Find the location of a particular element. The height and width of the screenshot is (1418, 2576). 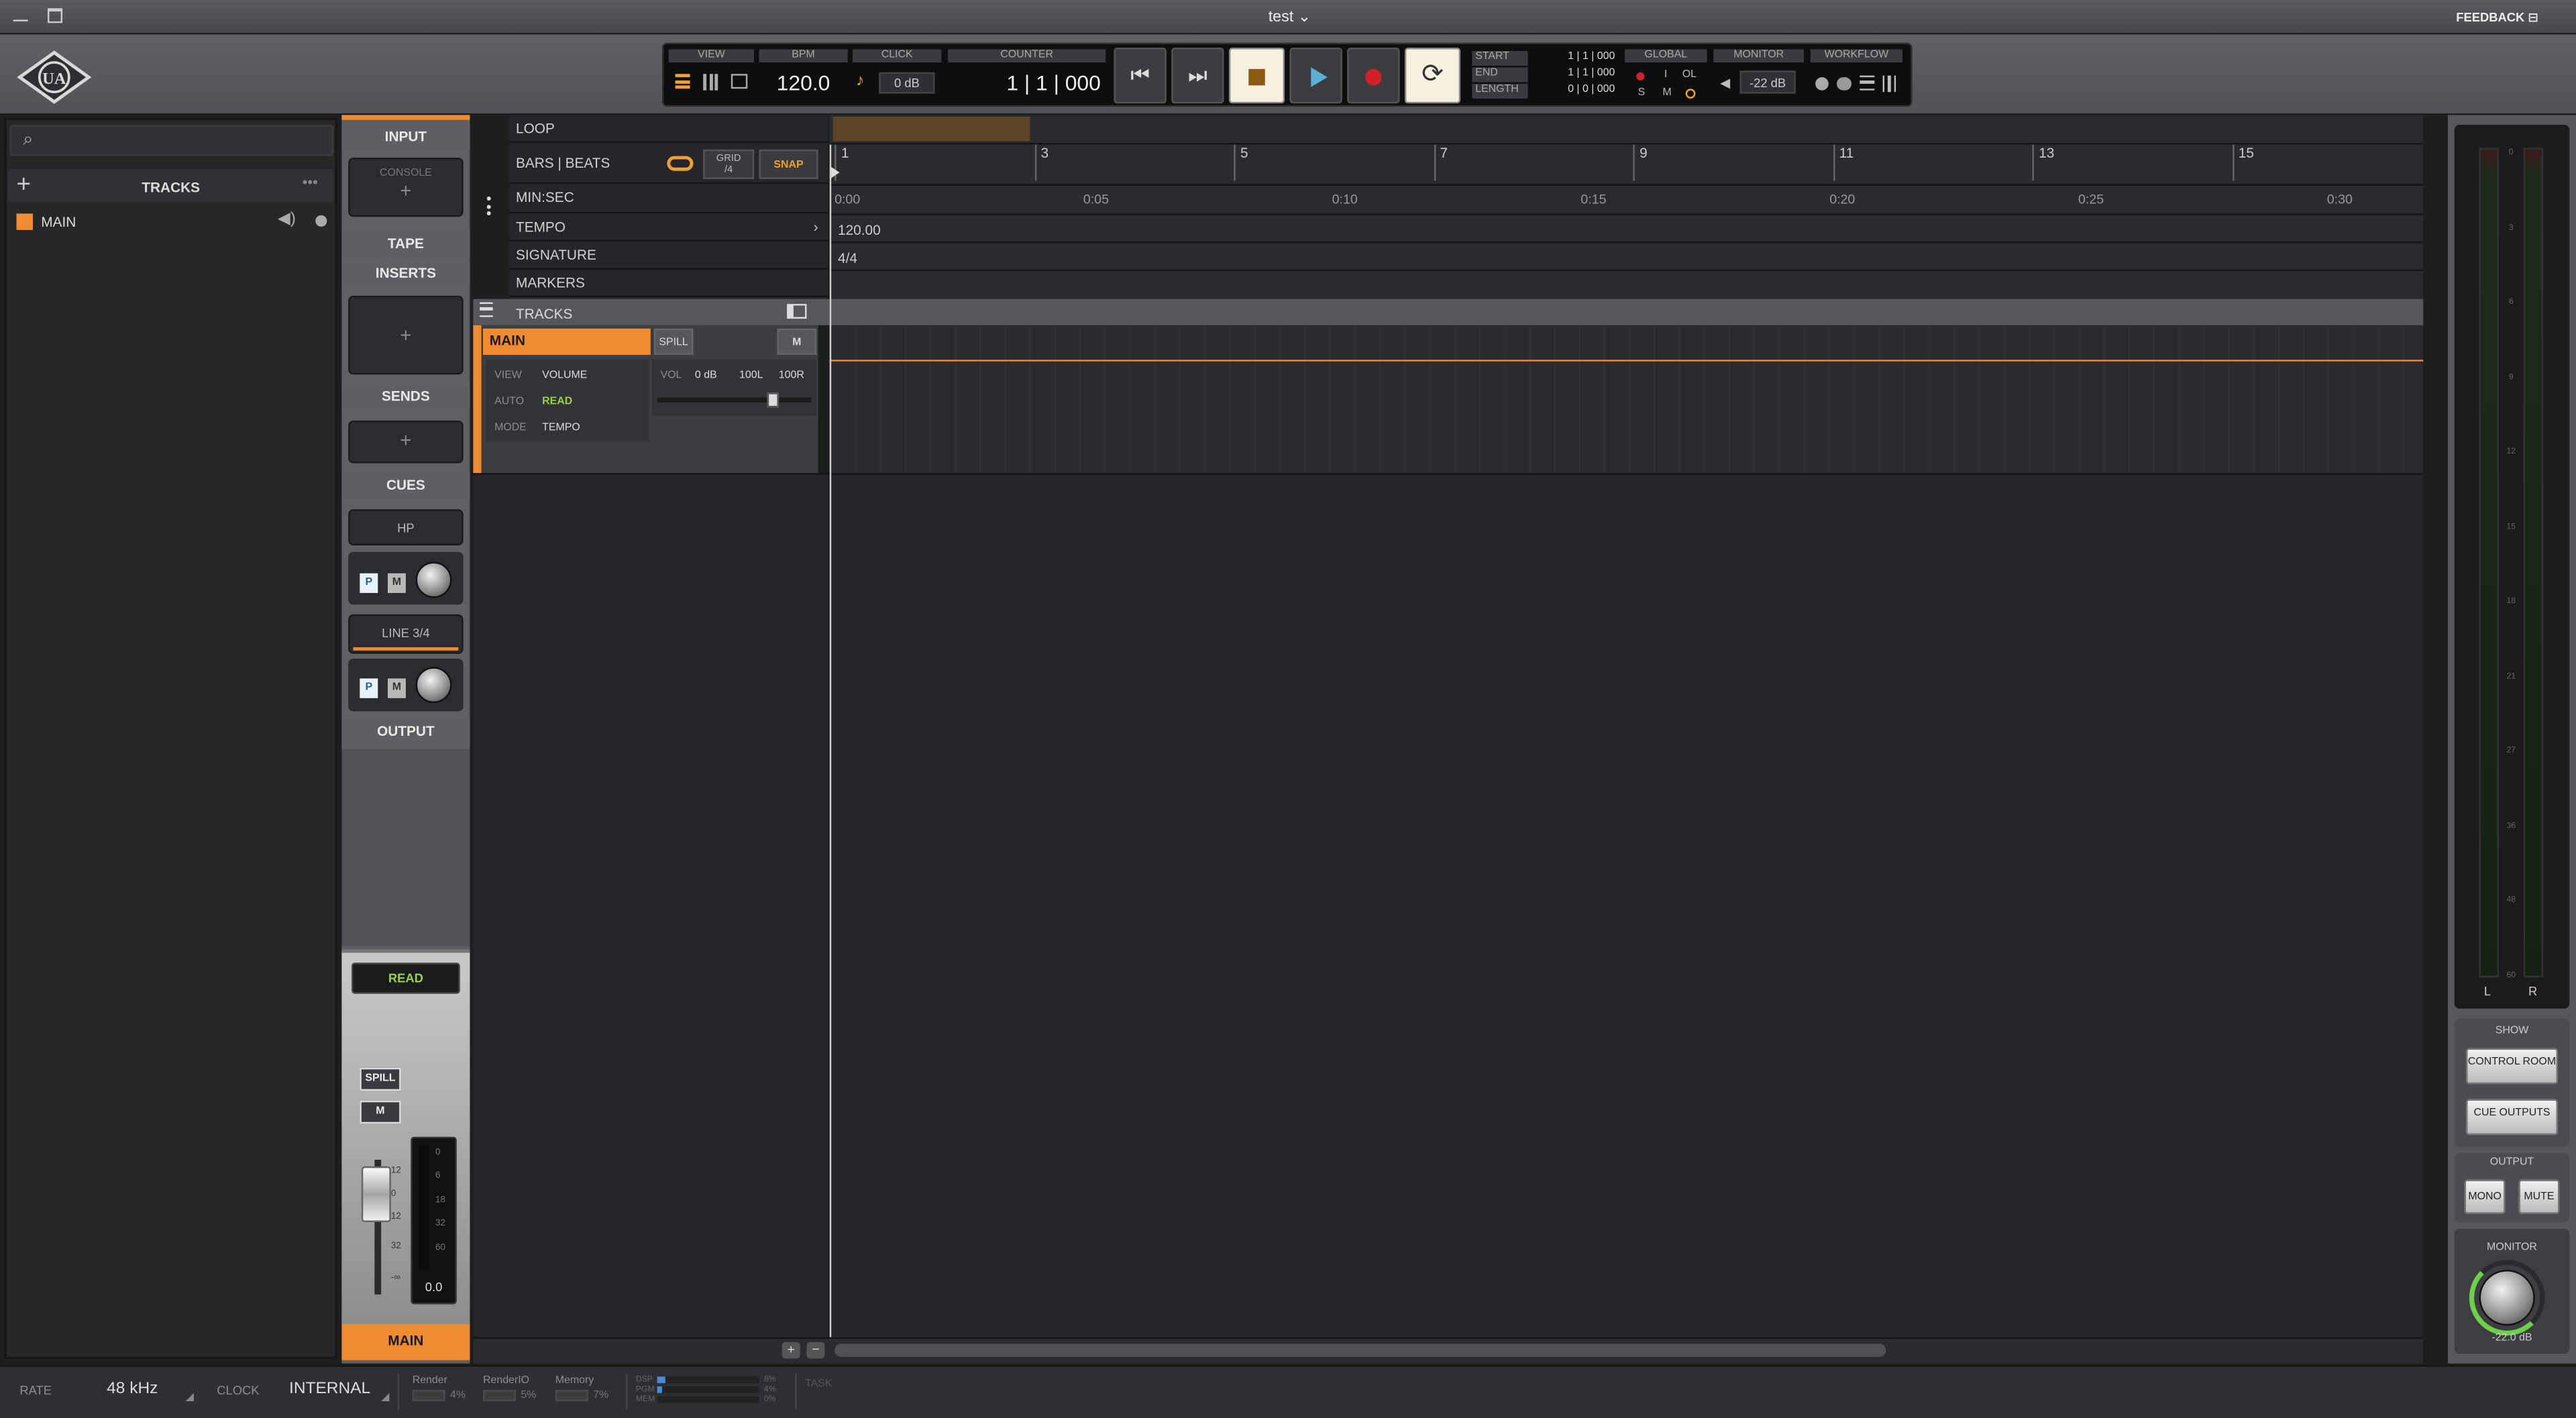

cue-line-mute-button: M is located at coordinates (396, 688).